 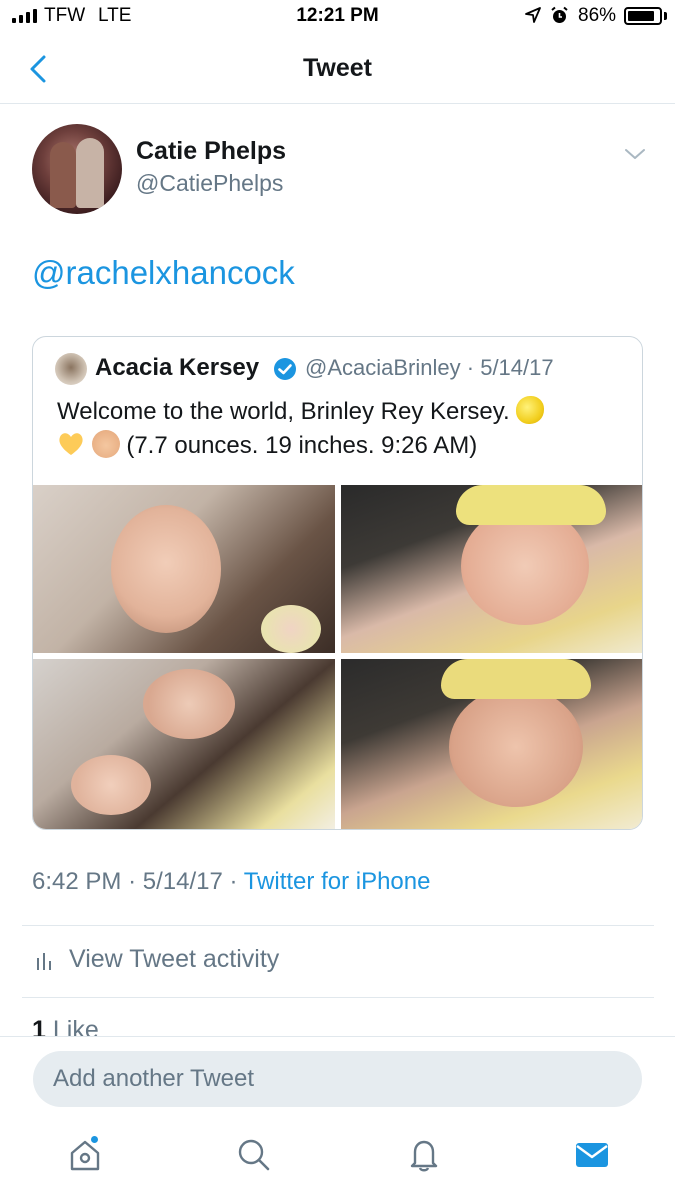 I want to click on quoted-date: 5/14/17, so click(x=517, y=367).